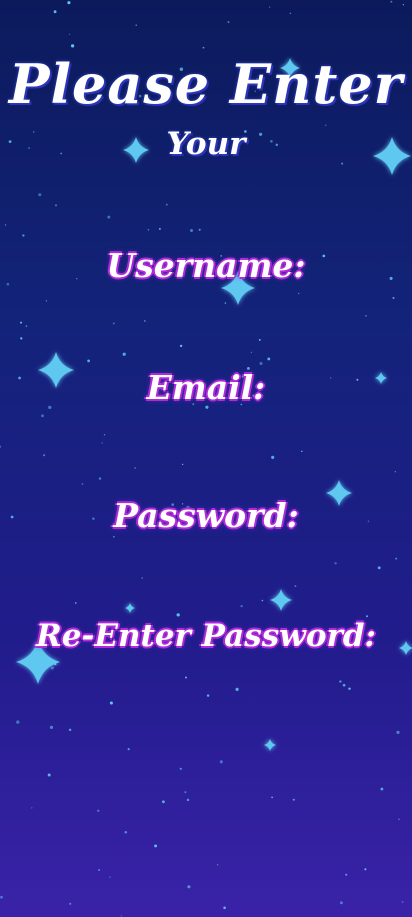 The image size is (412, 917). I want to click on page-subtitle: Your, so click(206, 144).